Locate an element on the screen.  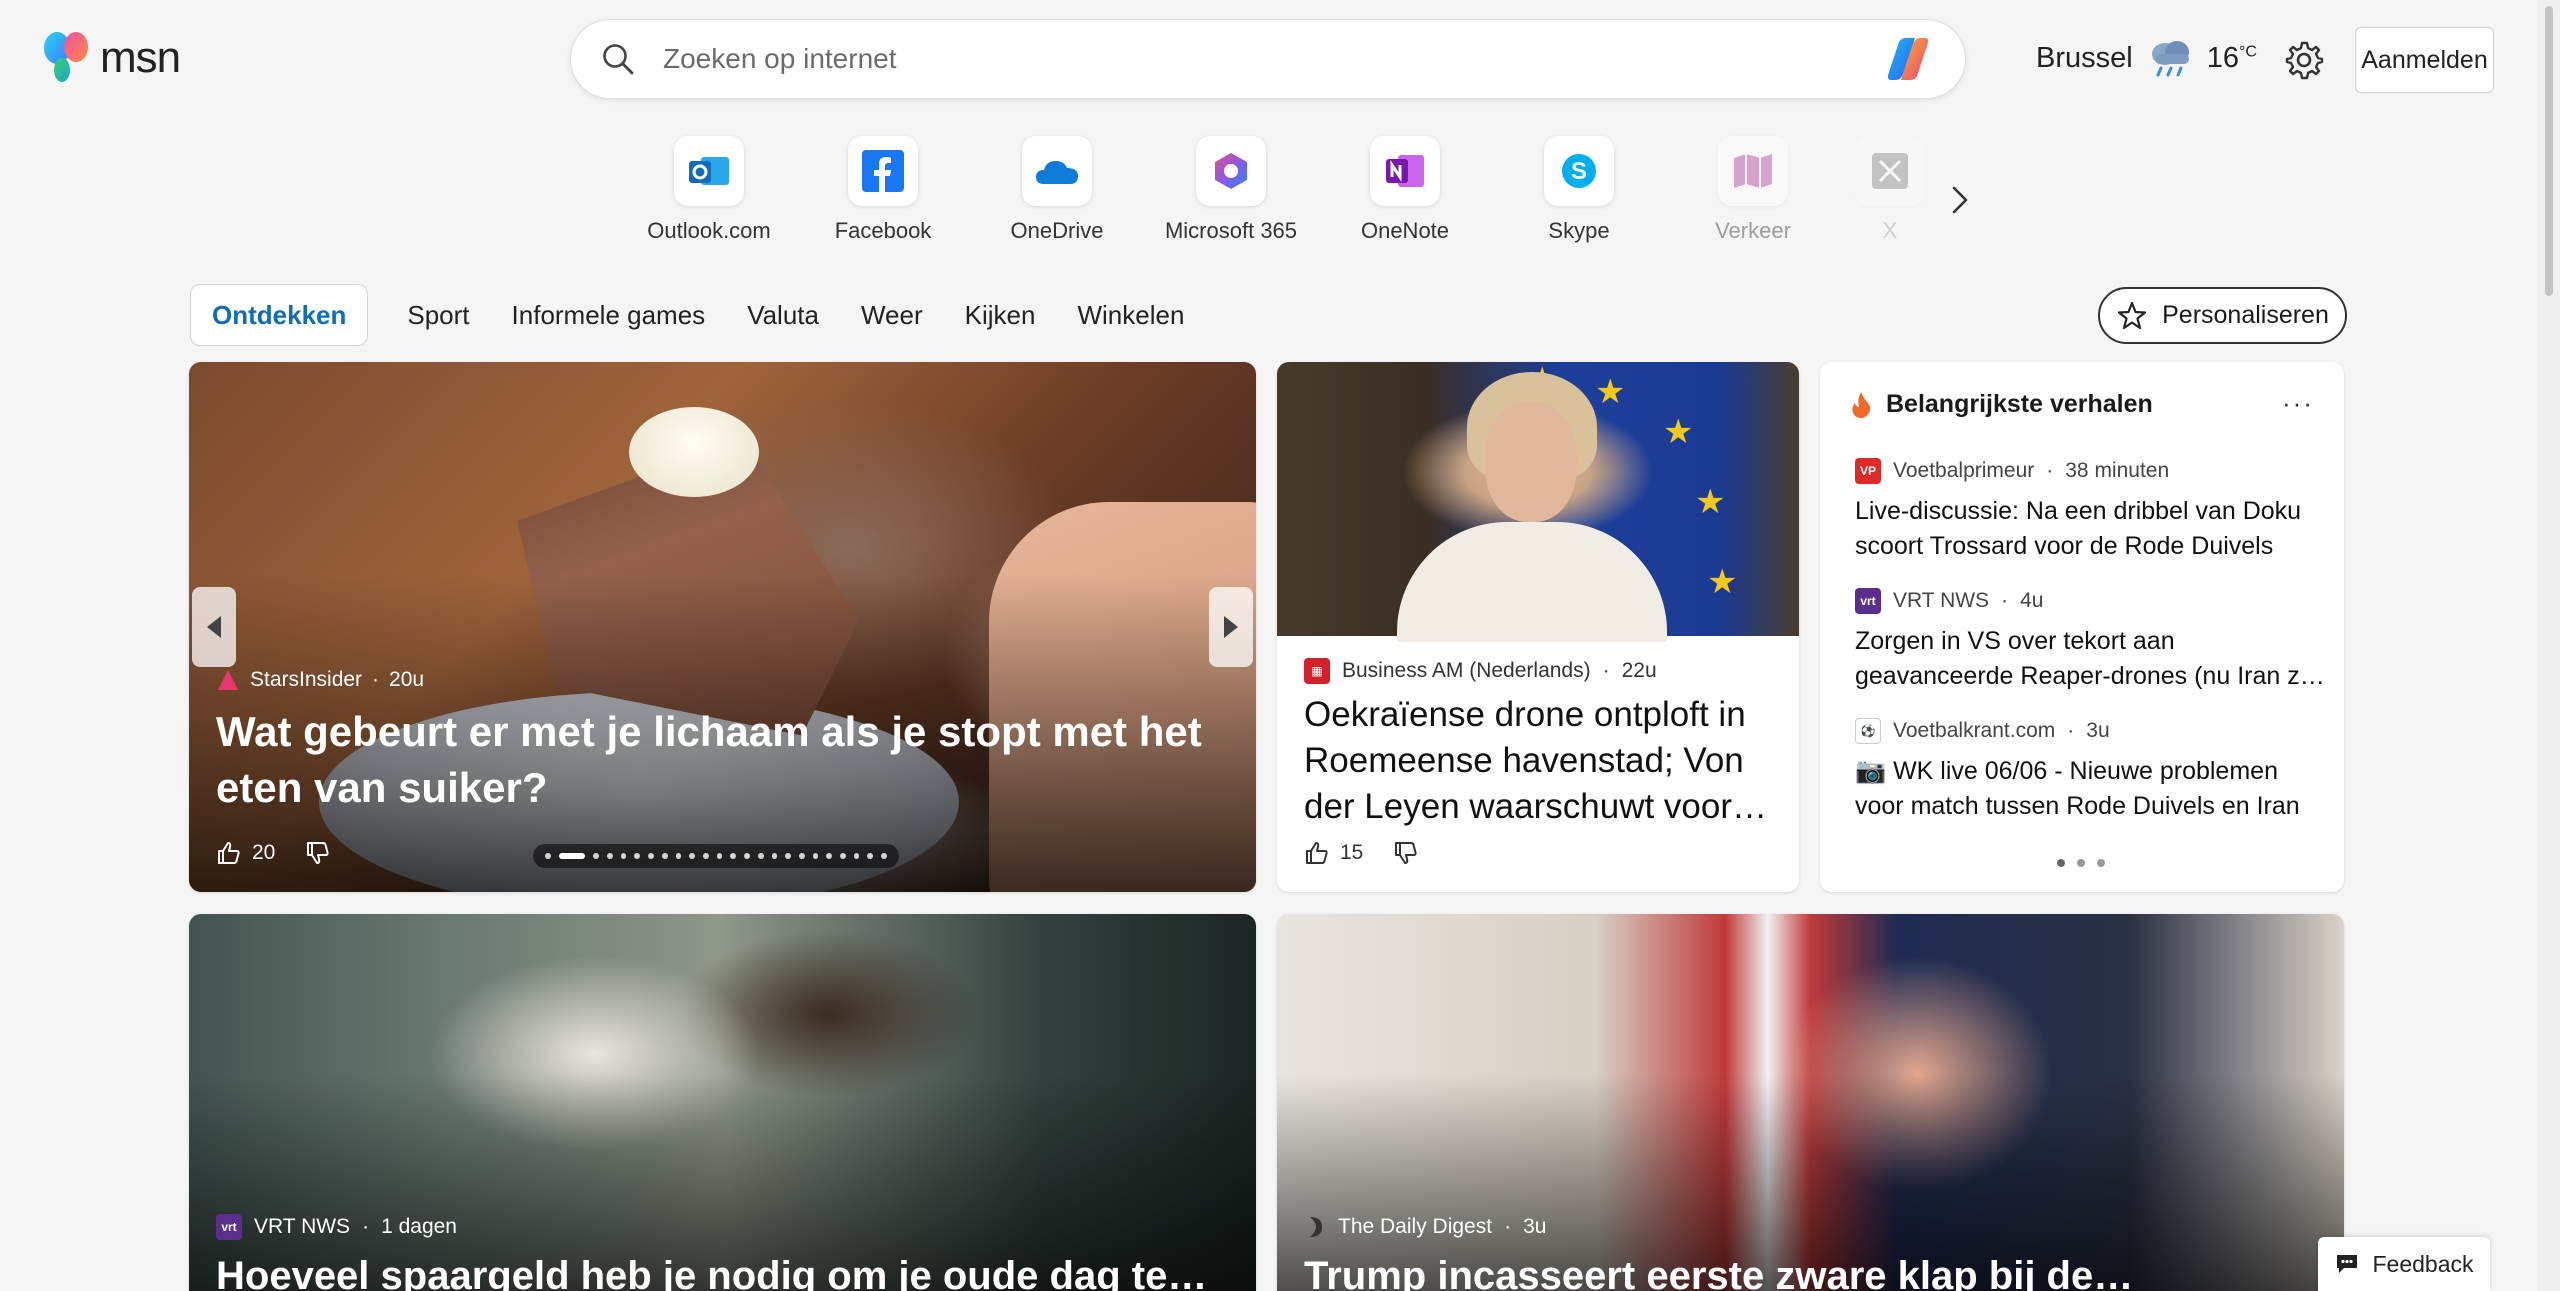
top-stories-pagination is located at coordinates (2081, 863).